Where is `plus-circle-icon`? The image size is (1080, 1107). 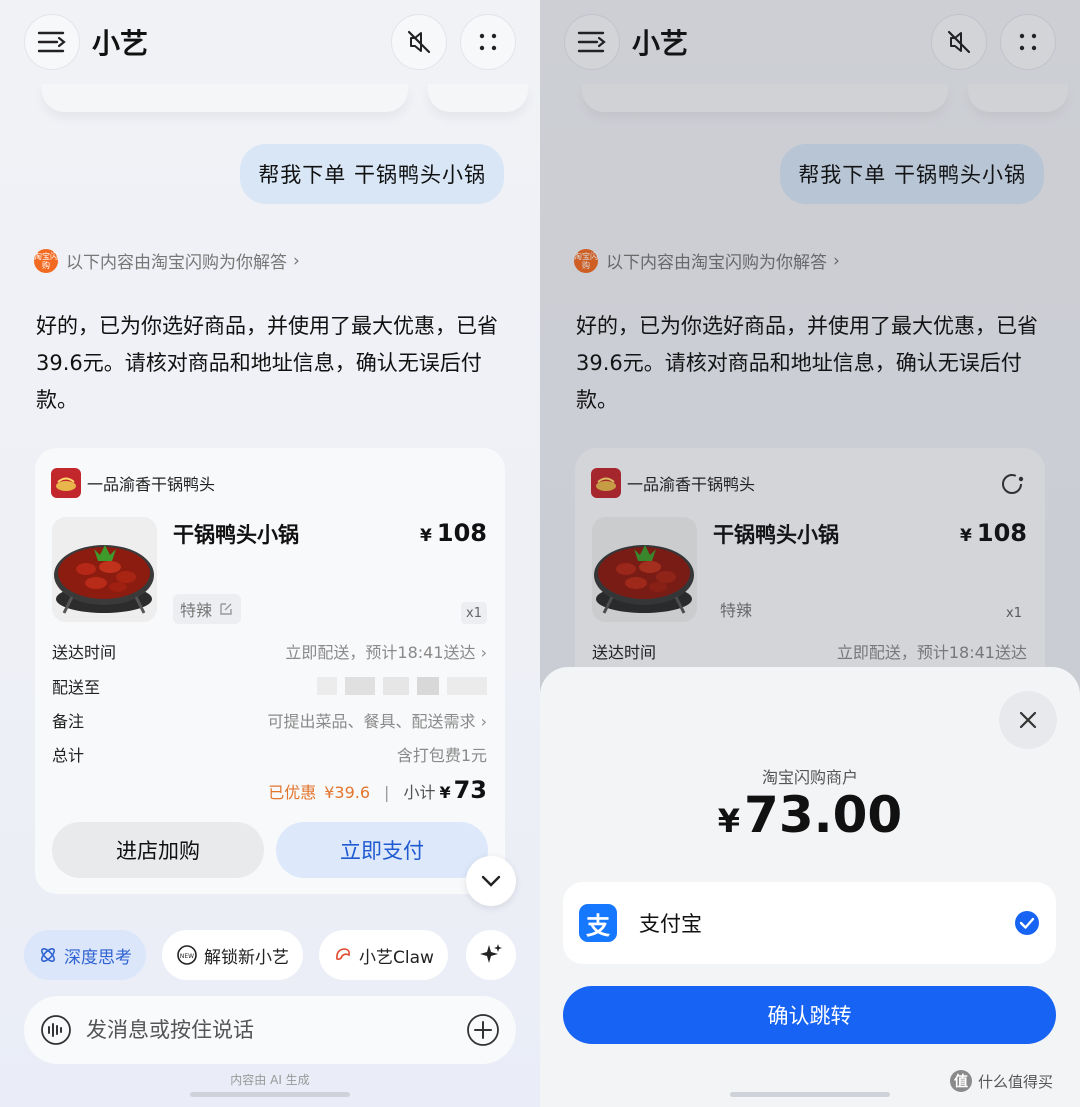
plus-circle-icon is located at coordinates (483, 1030).